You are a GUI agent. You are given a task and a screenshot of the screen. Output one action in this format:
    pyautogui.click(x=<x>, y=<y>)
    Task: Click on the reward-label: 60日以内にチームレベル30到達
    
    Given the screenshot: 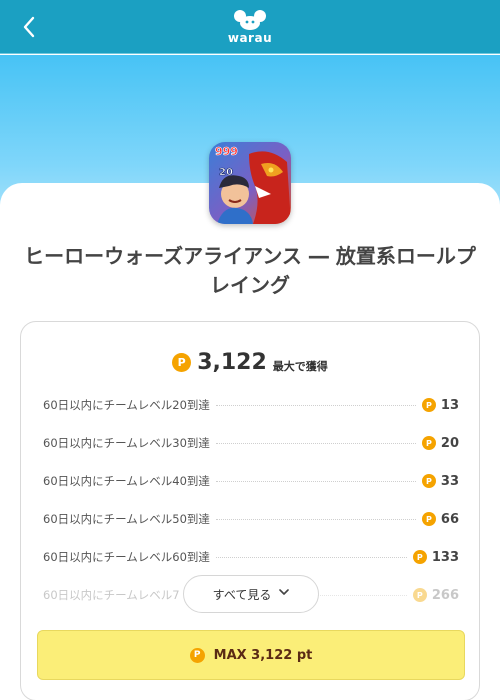 What is the action you would take?
    pyautogui.click(x=126, y=443)
    